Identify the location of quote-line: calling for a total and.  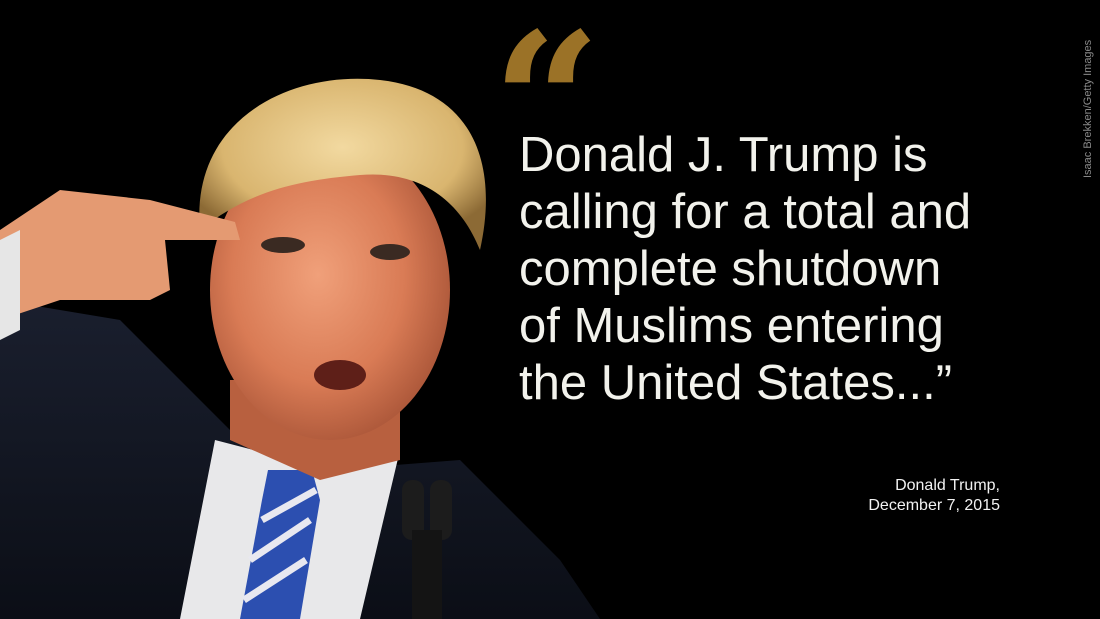
(745, 212).